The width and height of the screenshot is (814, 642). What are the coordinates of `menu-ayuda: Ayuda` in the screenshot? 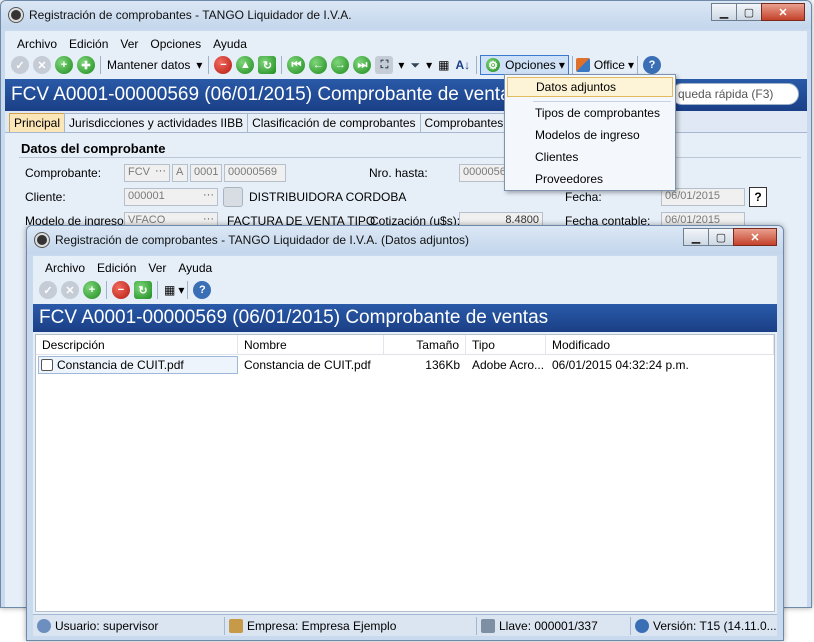 It's located at (230, 44).